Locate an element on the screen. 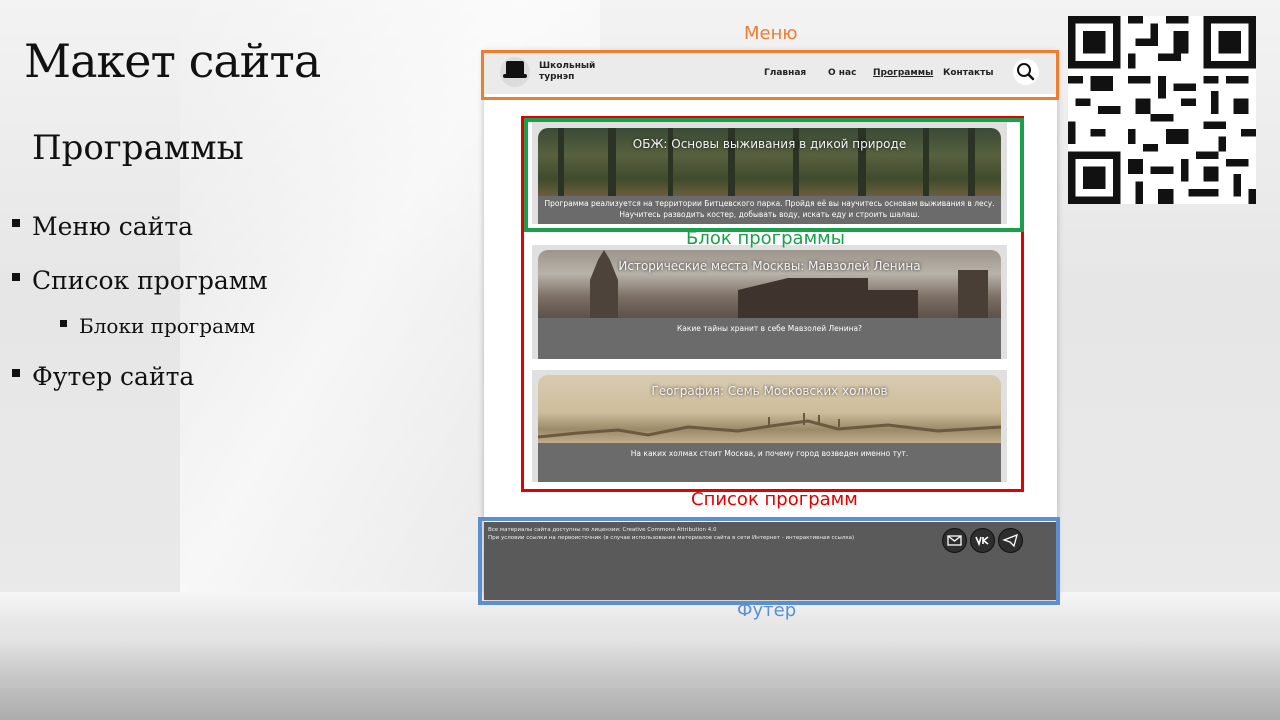 Image resolution: width=1280 pixels, height=720 pixels. program-block-highlight is located at coordinates (774, 175).